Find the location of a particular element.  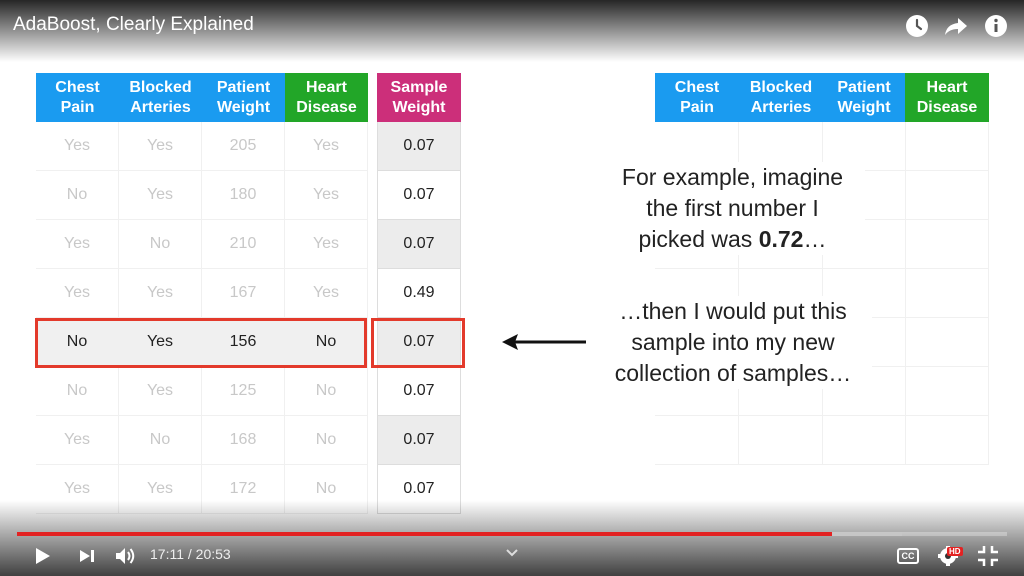

right-header-0: Chest Pain is located at coordinates (697, 97).